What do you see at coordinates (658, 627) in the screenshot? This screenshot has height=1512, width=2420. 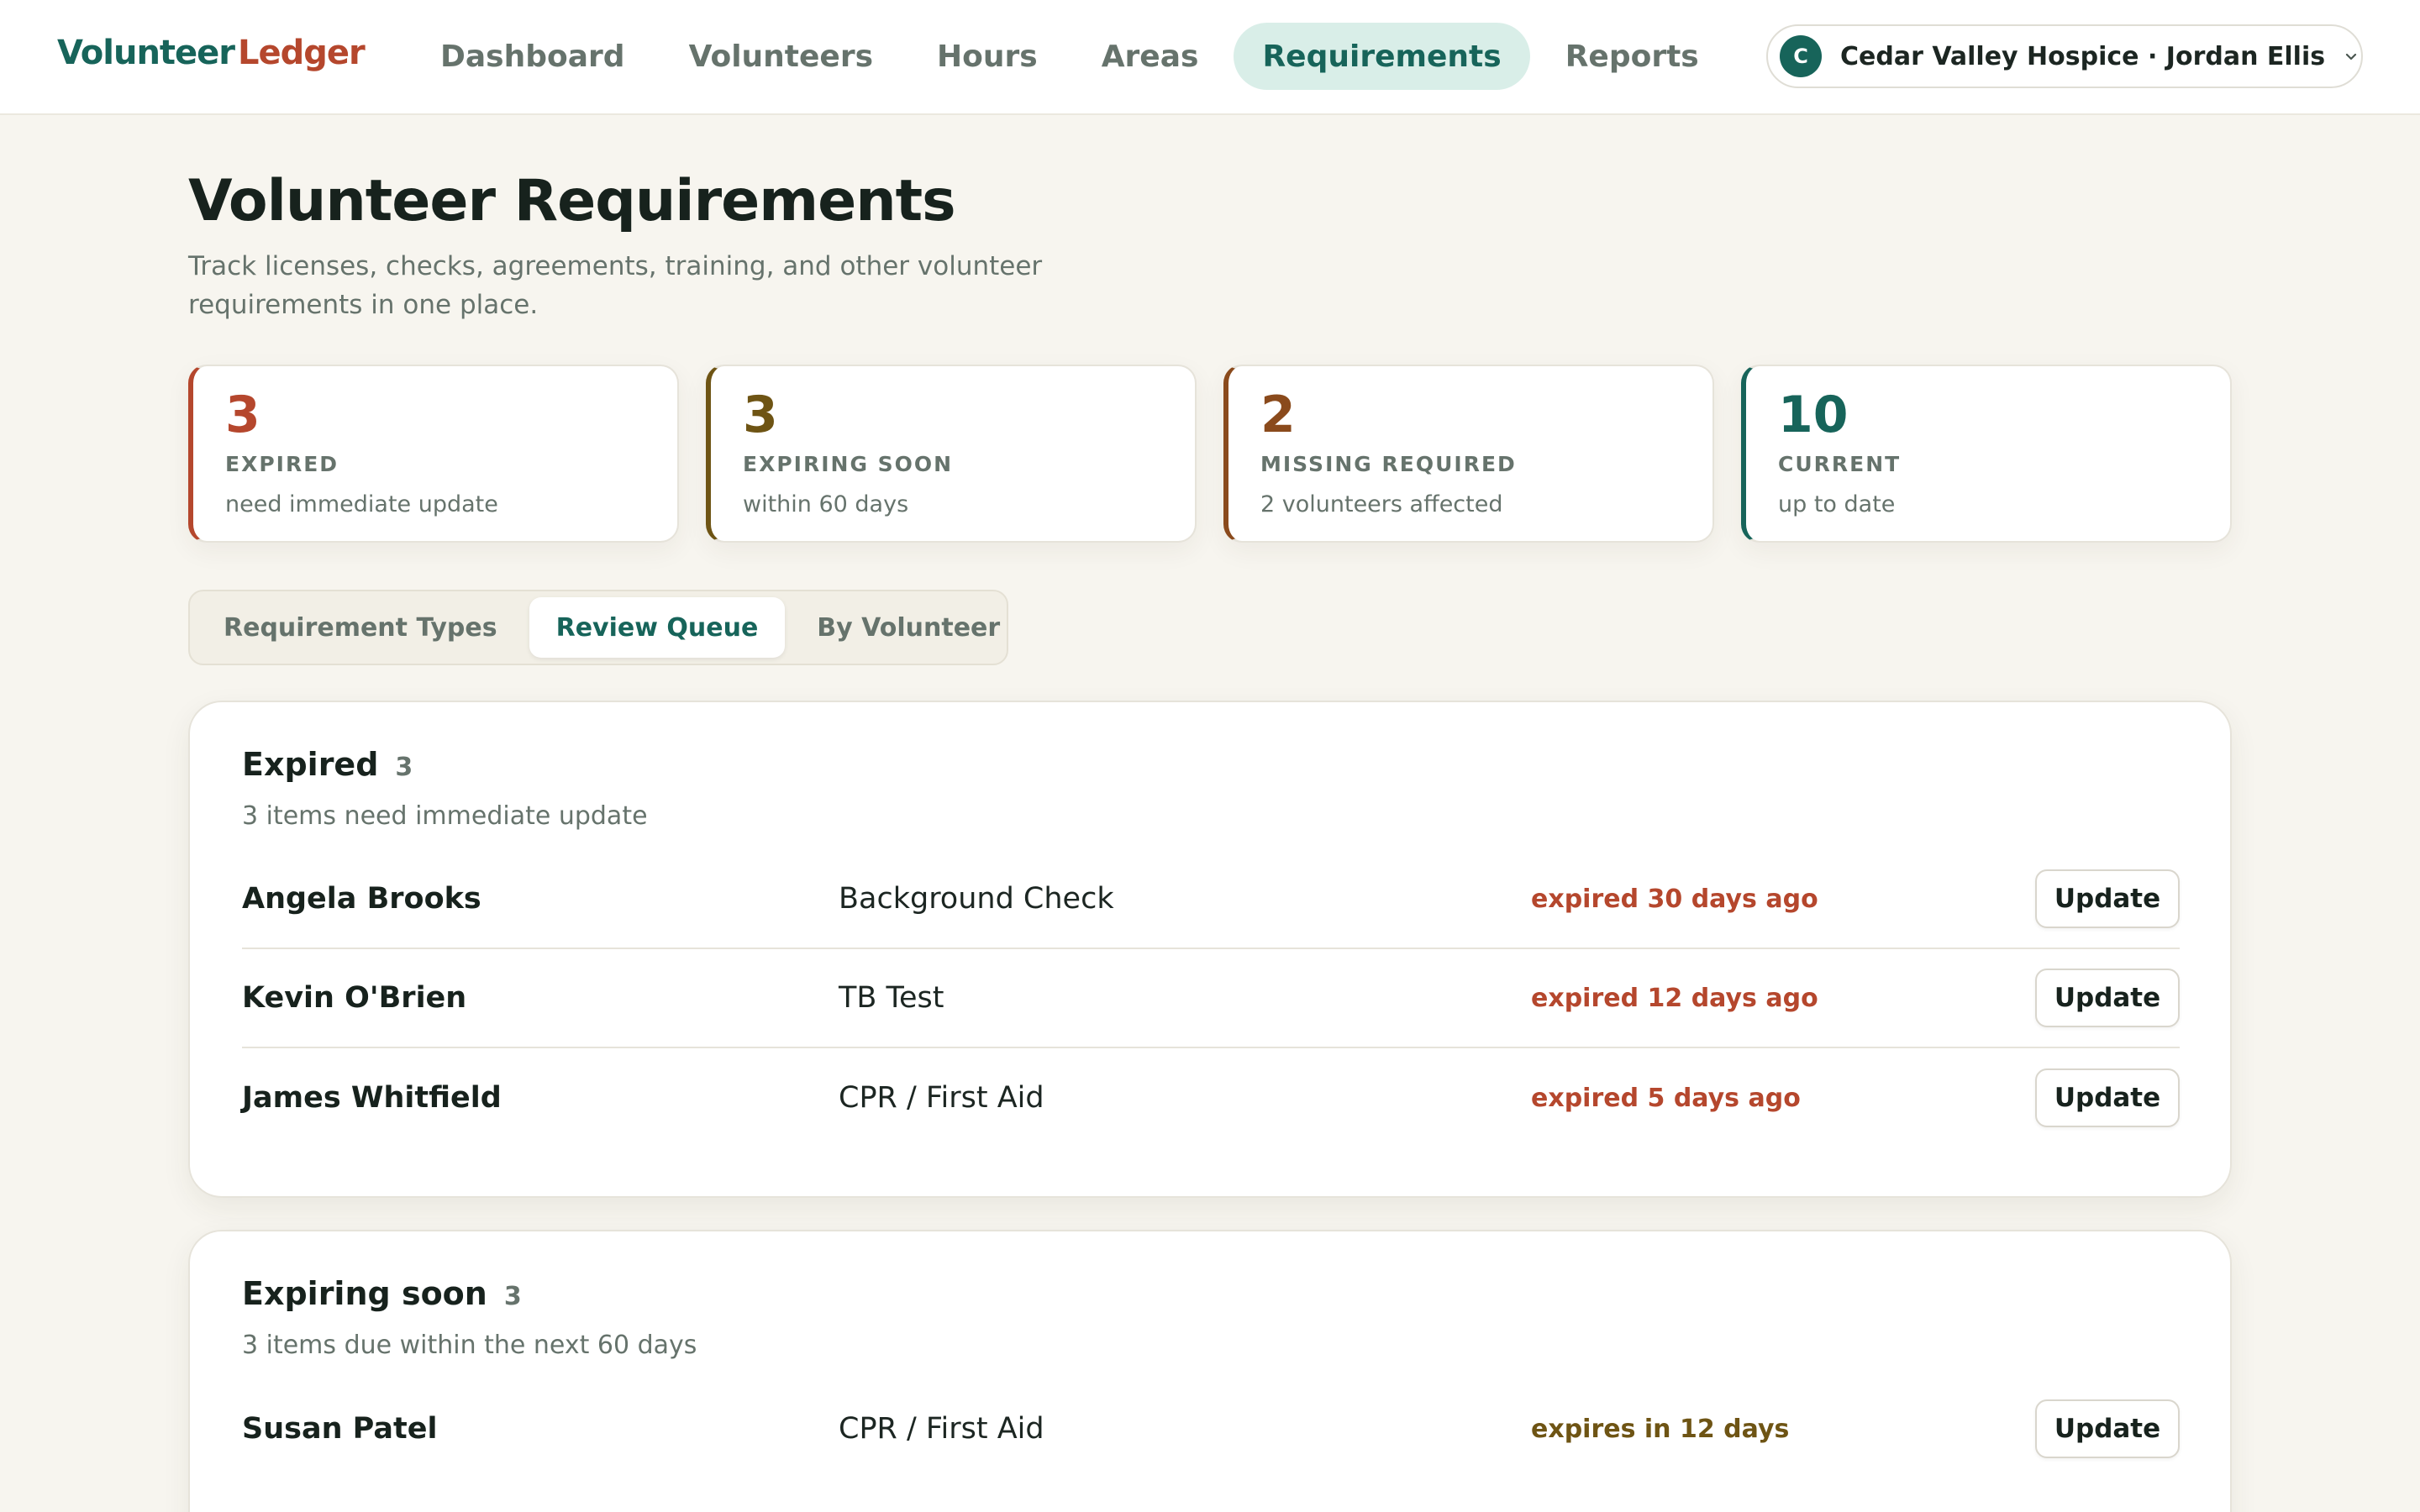 I see `tab-review-queue: Review Queue` at bounding box center [658, 627].